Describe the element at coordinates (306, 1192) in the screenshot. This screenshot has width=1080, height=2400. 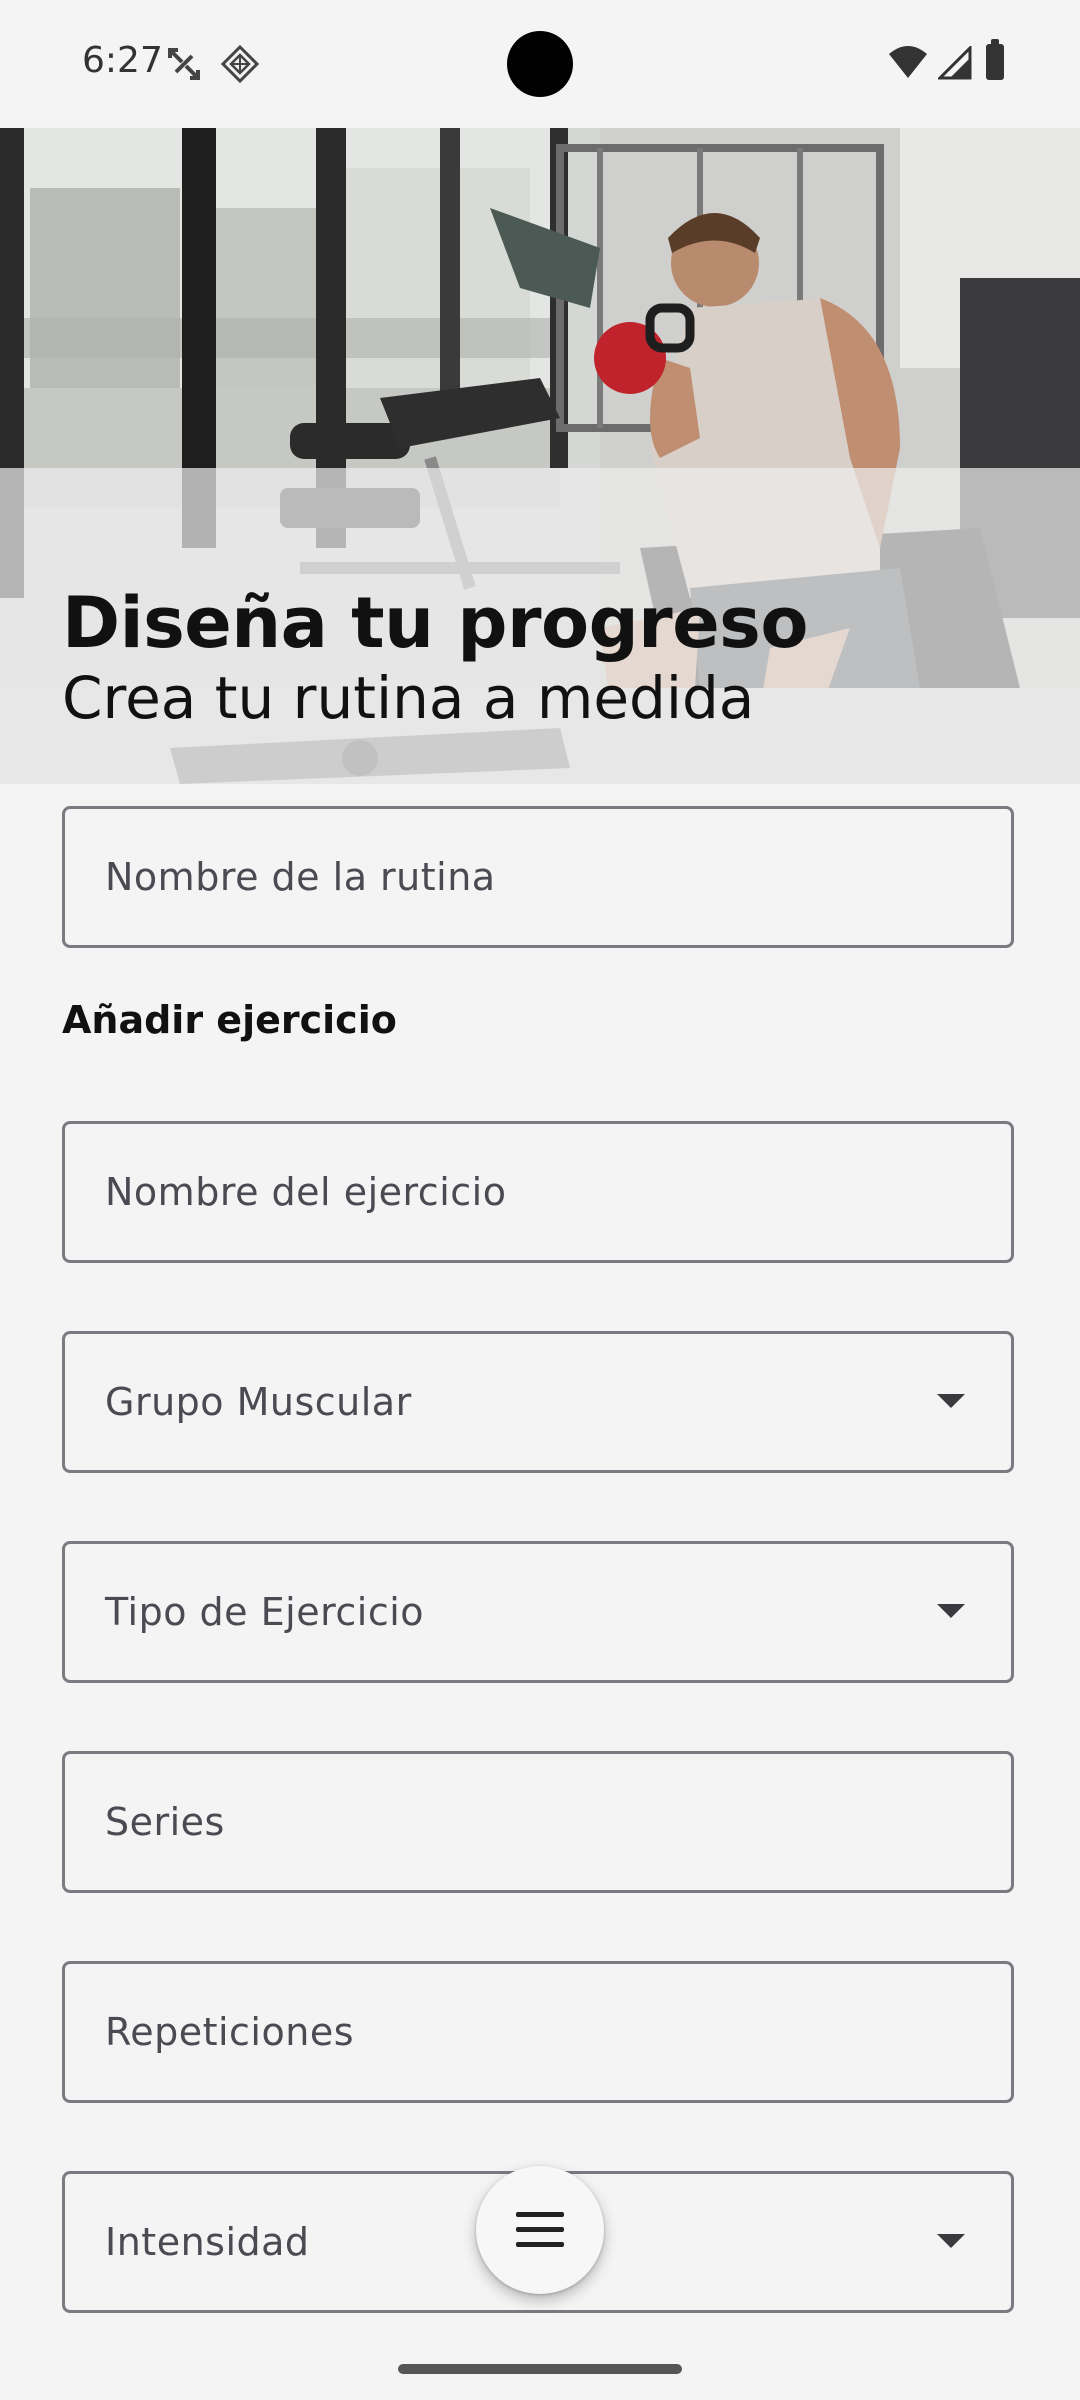
I see `exercise-name-label: Nombre del ejercicio` at that location.